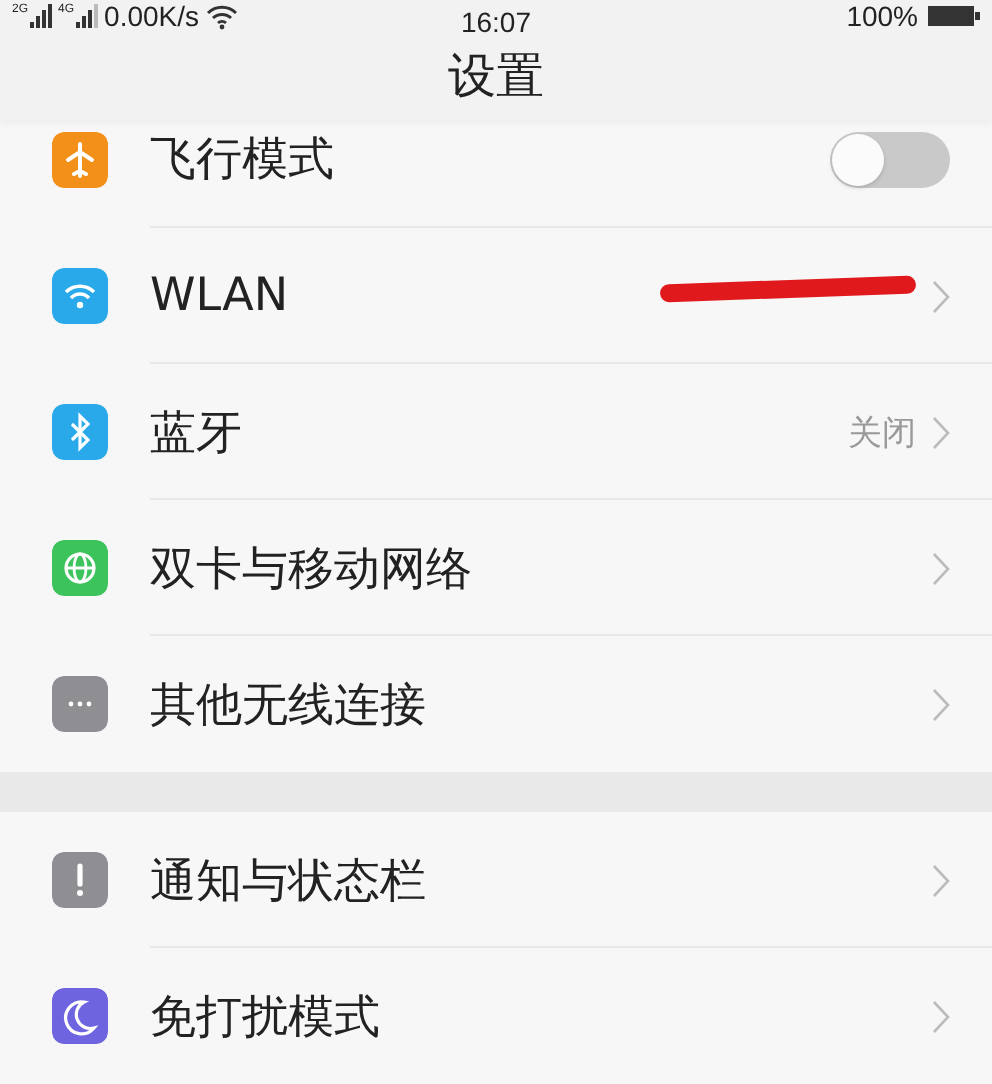 The height and width of the screenshot is (1084, 992). What do you see at coordinates (882, 433) in the screenshot?
I see `setting-value: 关闭` at bounding box center [882, 433].